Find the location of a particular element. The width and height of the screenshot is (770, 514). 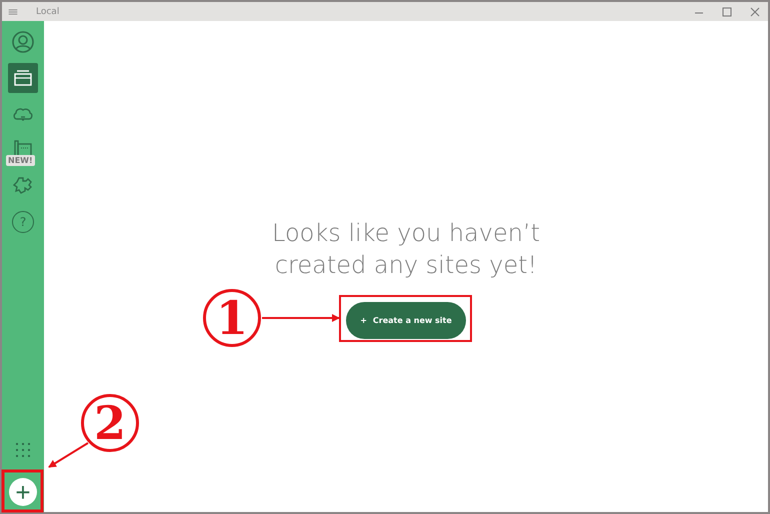

new-badge: NEW! is located at coordinates (20, 160).